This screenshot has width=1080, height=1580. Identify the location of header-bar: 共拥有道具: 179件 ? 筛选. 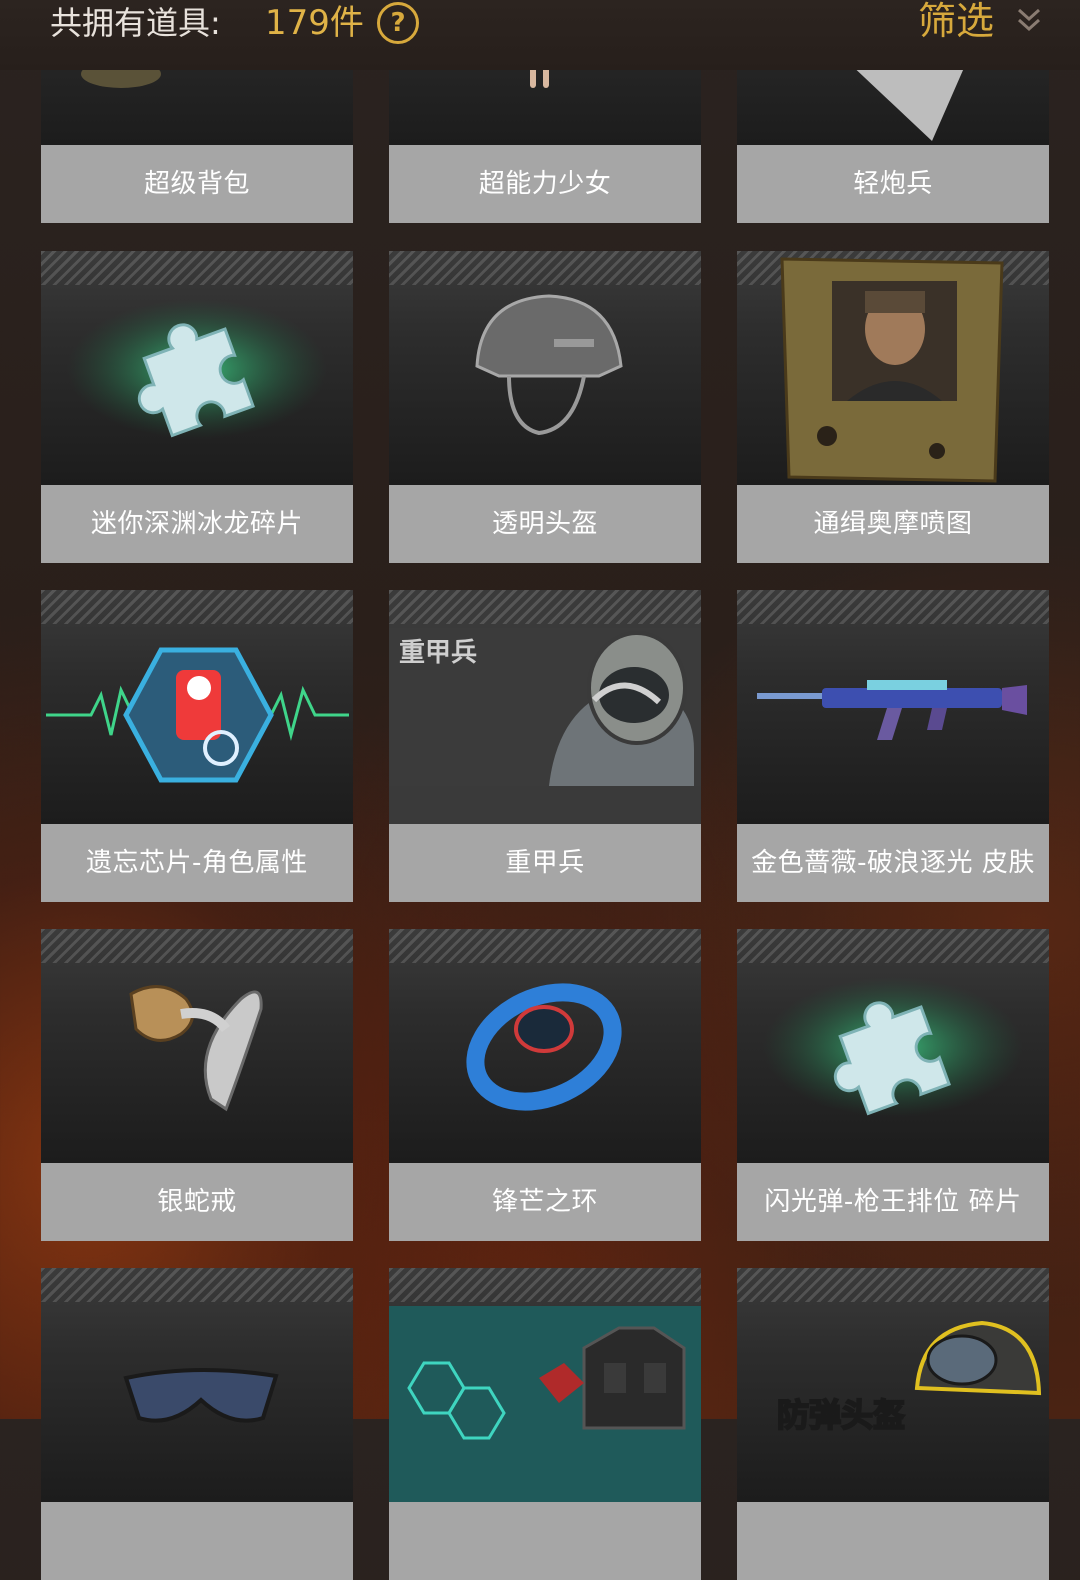
(540, 35).